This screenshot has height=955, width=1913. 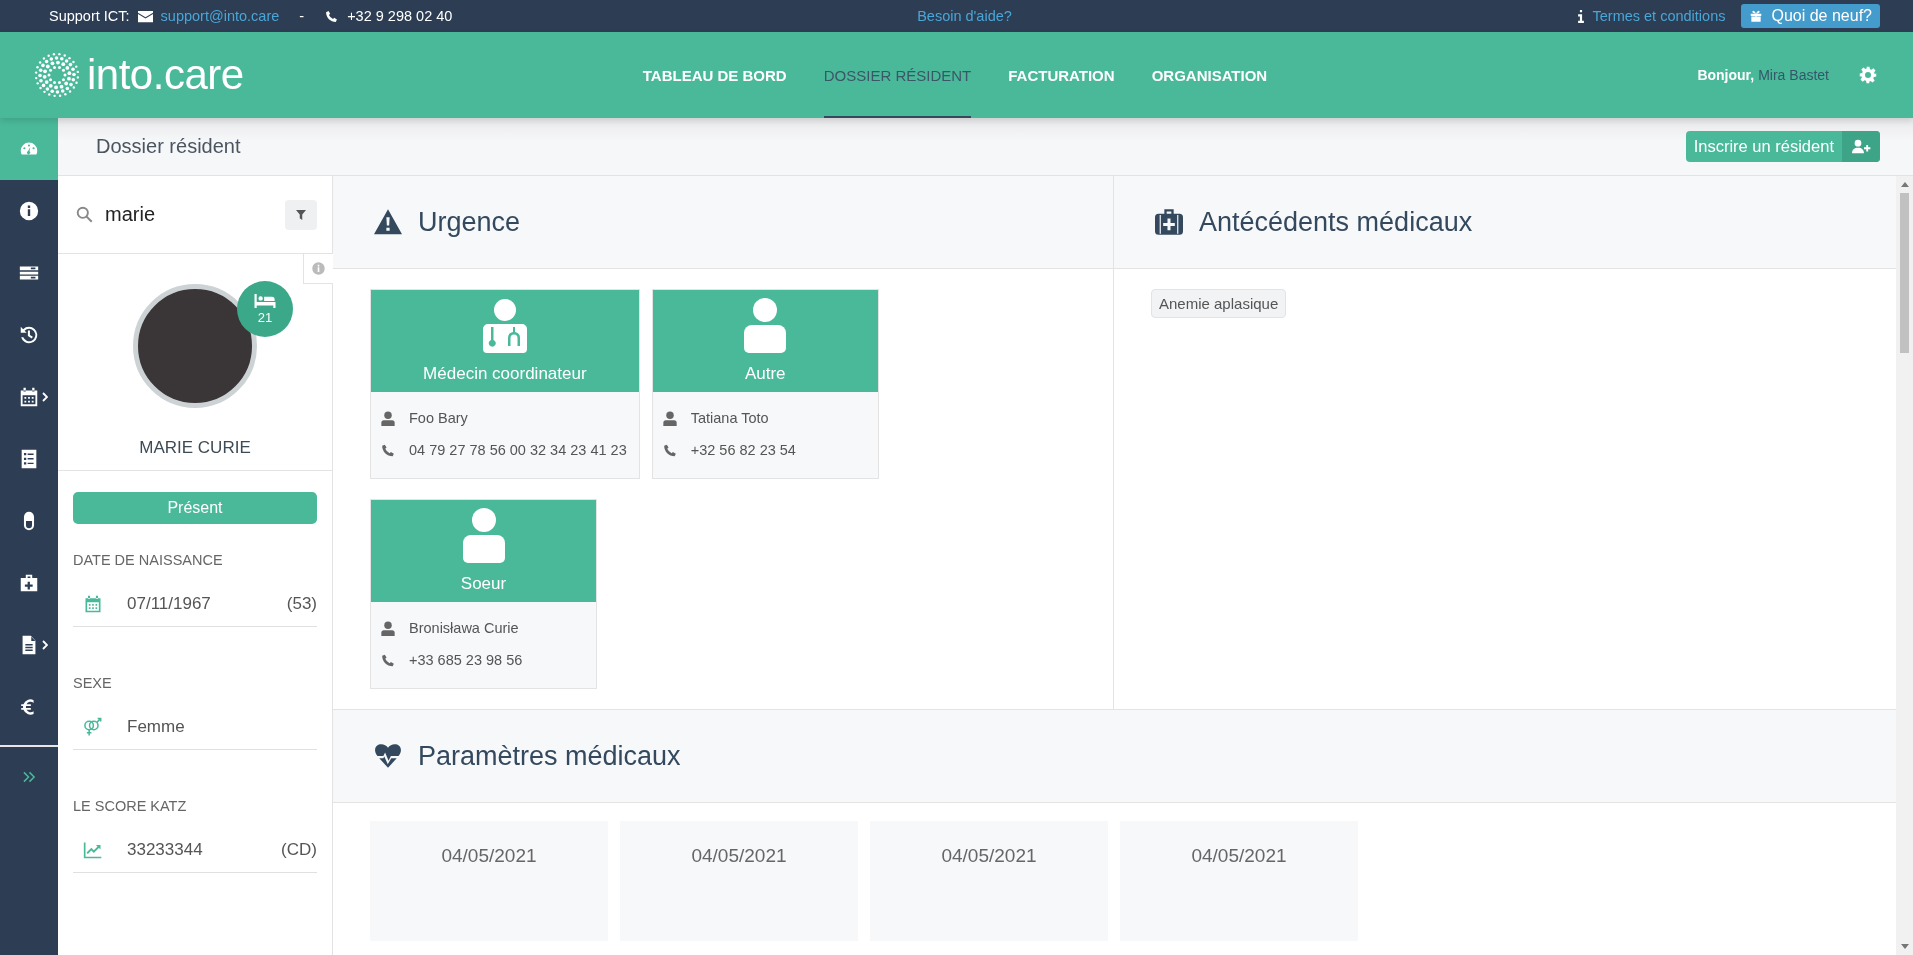 I want to click on contact-card-header: Médecin coordinateur, so click(x=505, y=341).